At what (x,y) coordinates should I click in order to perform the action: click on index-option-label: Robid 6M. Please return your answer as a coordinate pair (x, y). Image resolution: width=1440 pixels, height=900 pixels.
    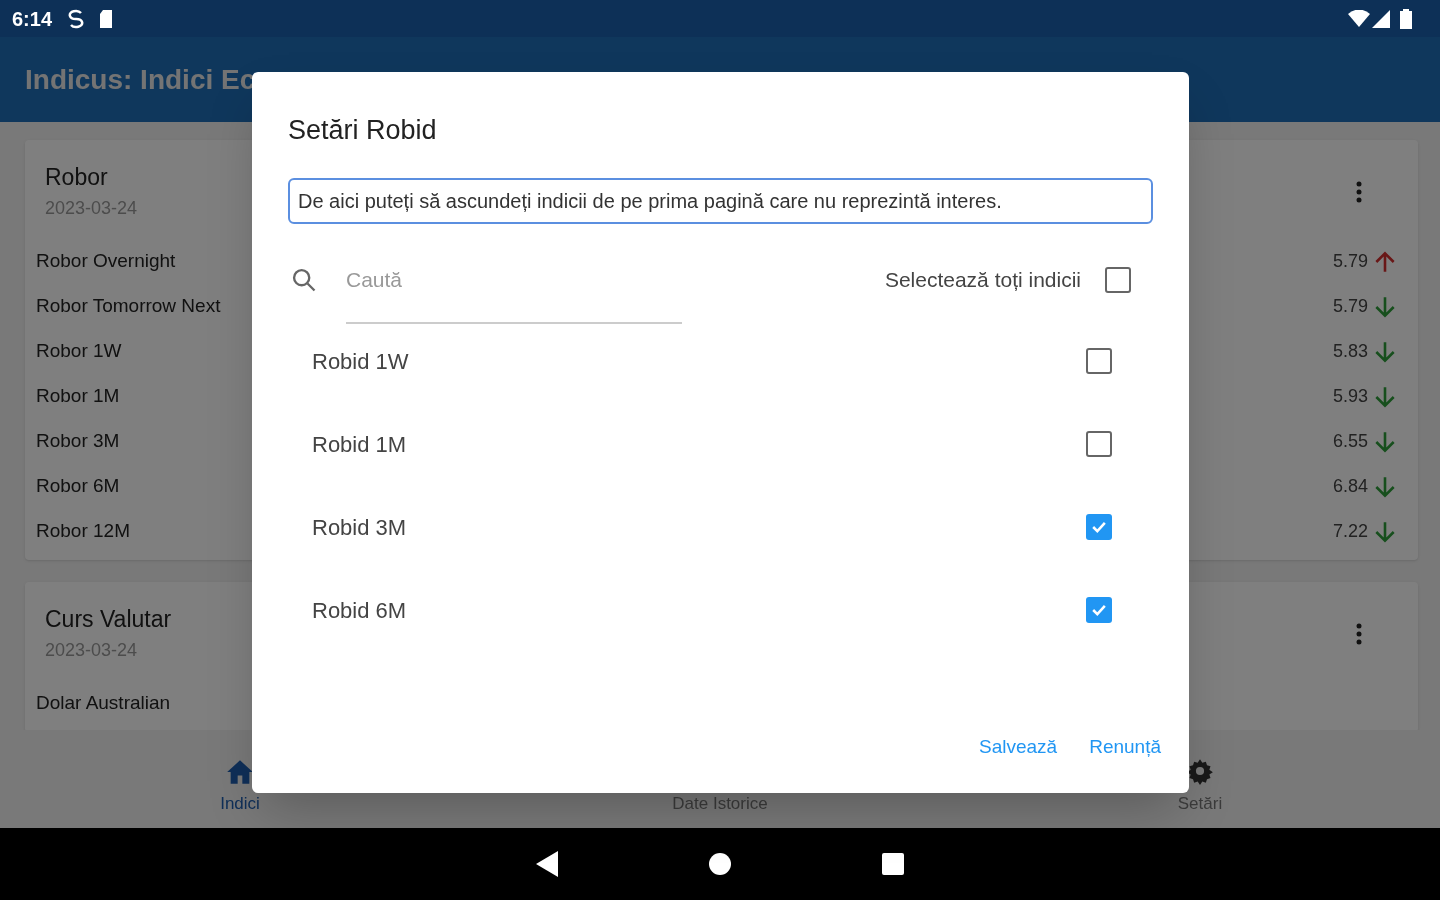
    Looking at the image, I should click on (359, 610).